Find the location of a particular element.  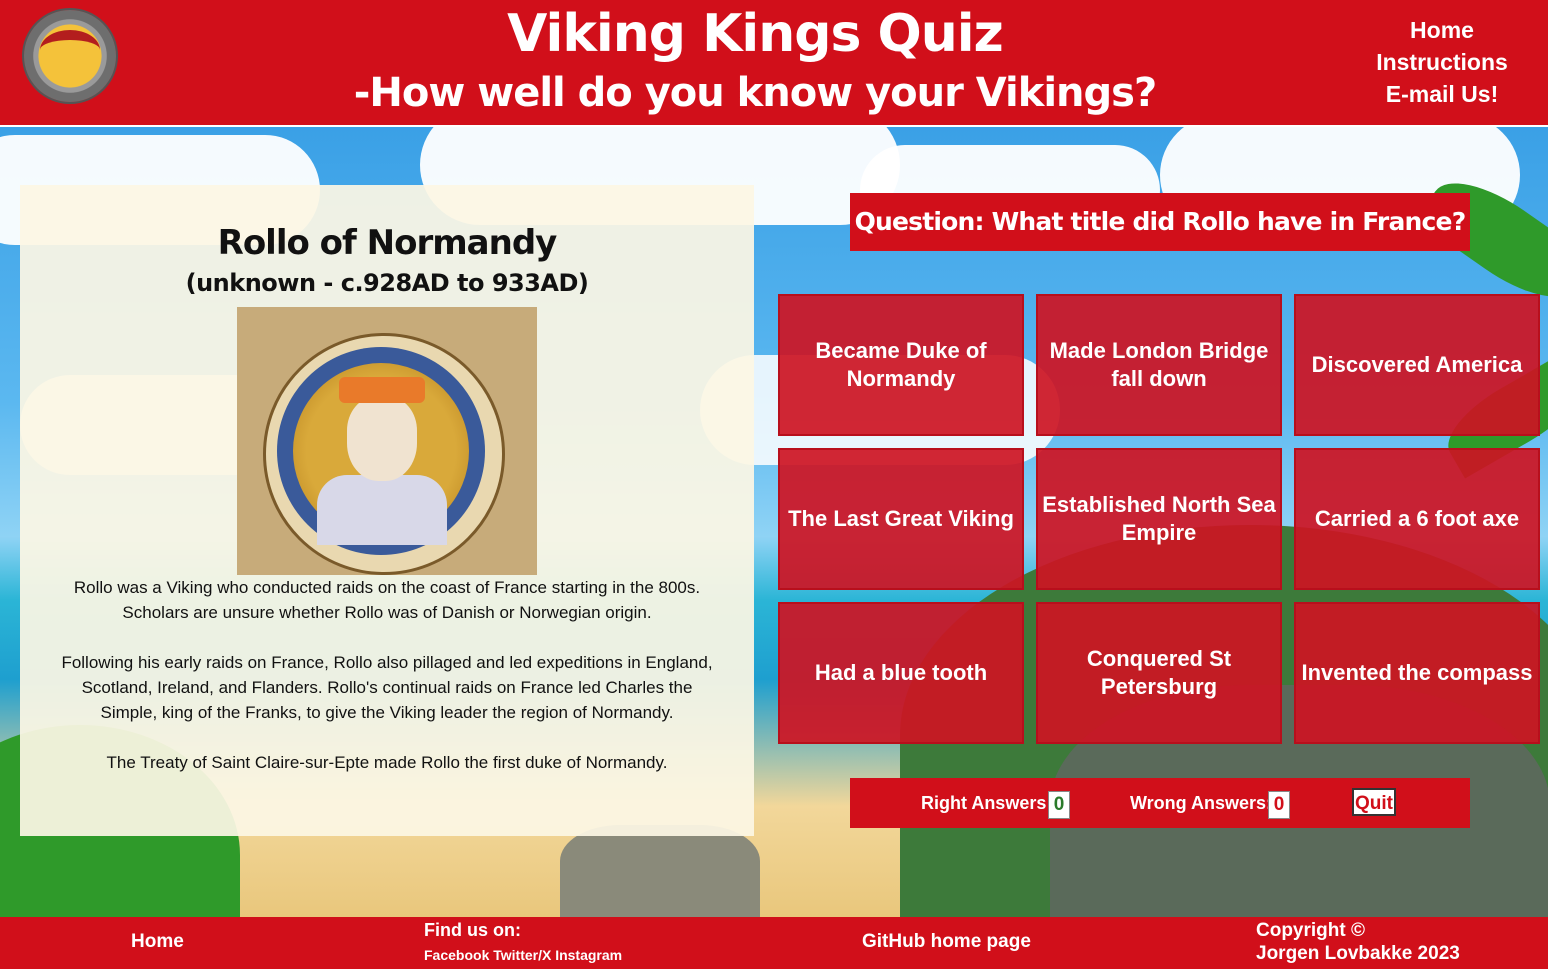

social-links: Facebook Twitter/X Instagram is located at coordinates (523, 955).